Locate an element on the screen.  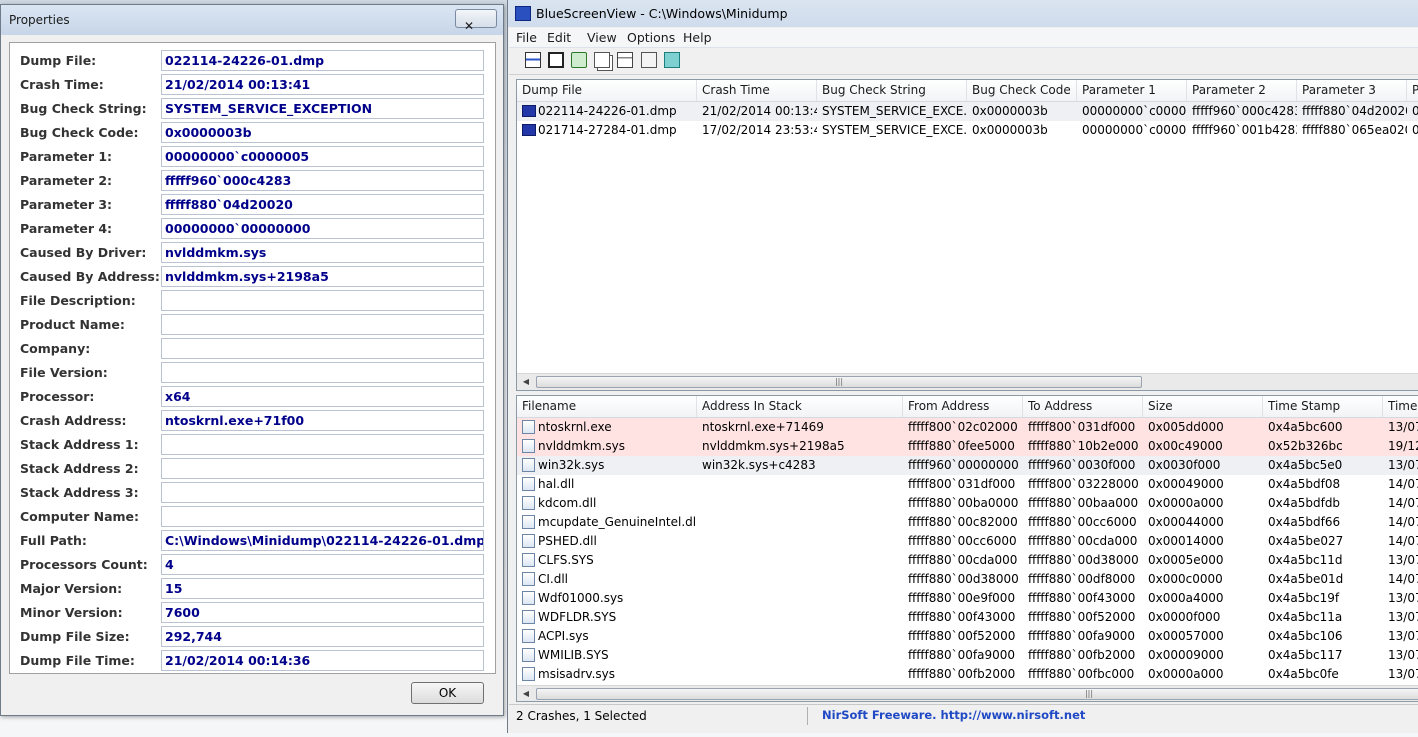
properties-title-bar: Properties ✕ is located at coordinates (252, 20).